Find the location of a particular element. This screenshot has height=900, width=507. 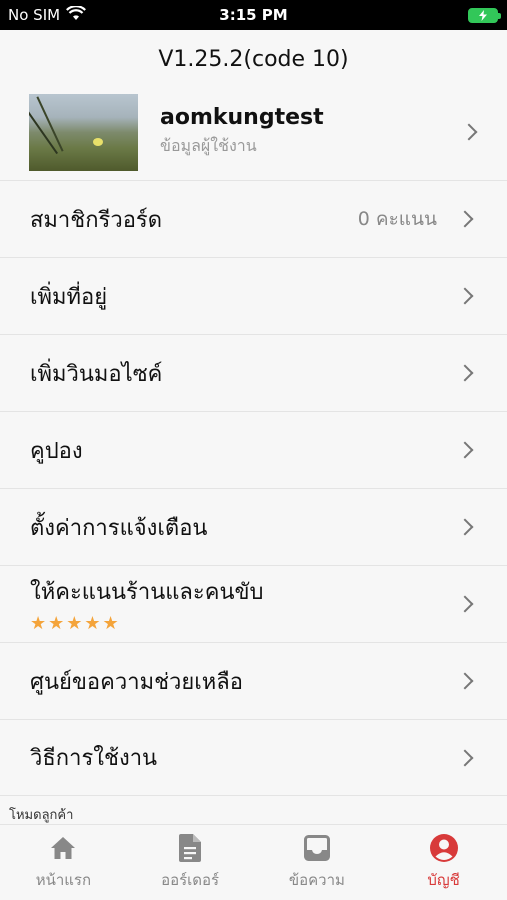

menu-item-label: ตั้งค่าการแจ้งเตือน is located at coordinates (119, 528).